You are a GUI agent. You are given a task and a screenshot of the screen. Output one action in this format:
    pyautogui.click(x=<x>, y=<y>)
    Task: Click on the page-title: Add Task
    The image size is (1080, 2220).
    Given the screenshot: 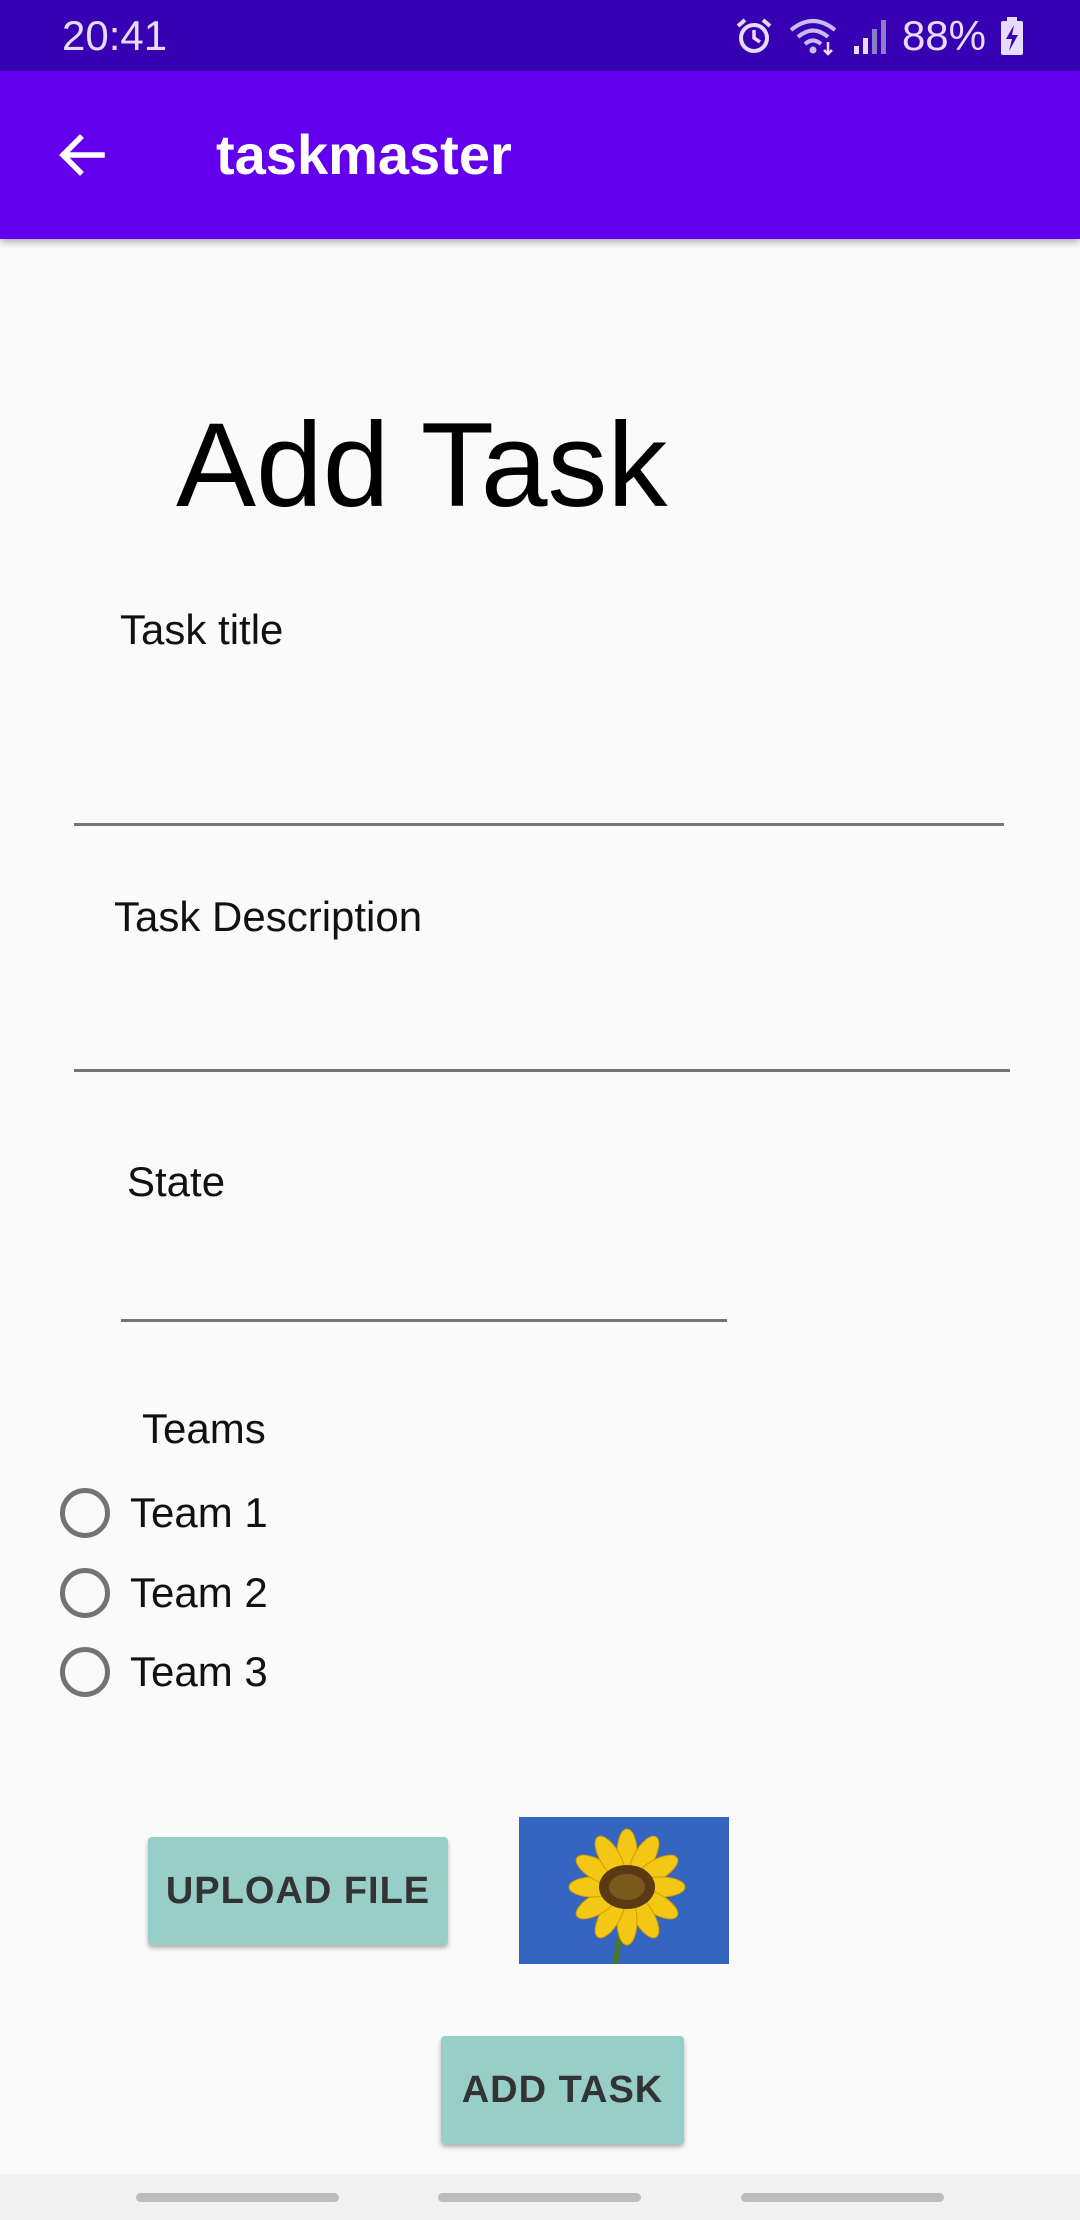 What is the action you would take?
    pyautogui.click(x=422, y=465)
    